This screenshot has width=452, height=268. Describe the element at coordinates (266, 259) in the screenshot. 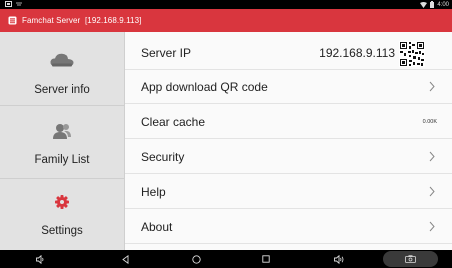

I see `recents-icon` at that location.